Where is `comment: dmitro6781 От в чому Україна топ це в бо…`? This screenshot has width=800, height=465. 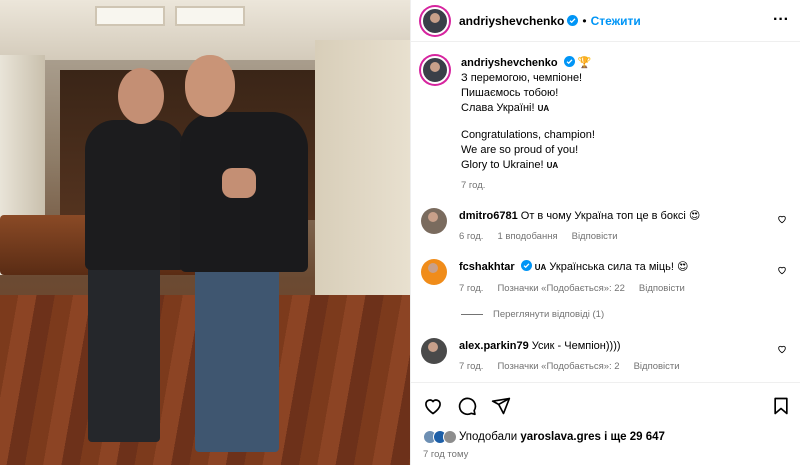 comment: dmitro6781 От в чому Україна топ це в бо… is located at coordinates (607, 226).